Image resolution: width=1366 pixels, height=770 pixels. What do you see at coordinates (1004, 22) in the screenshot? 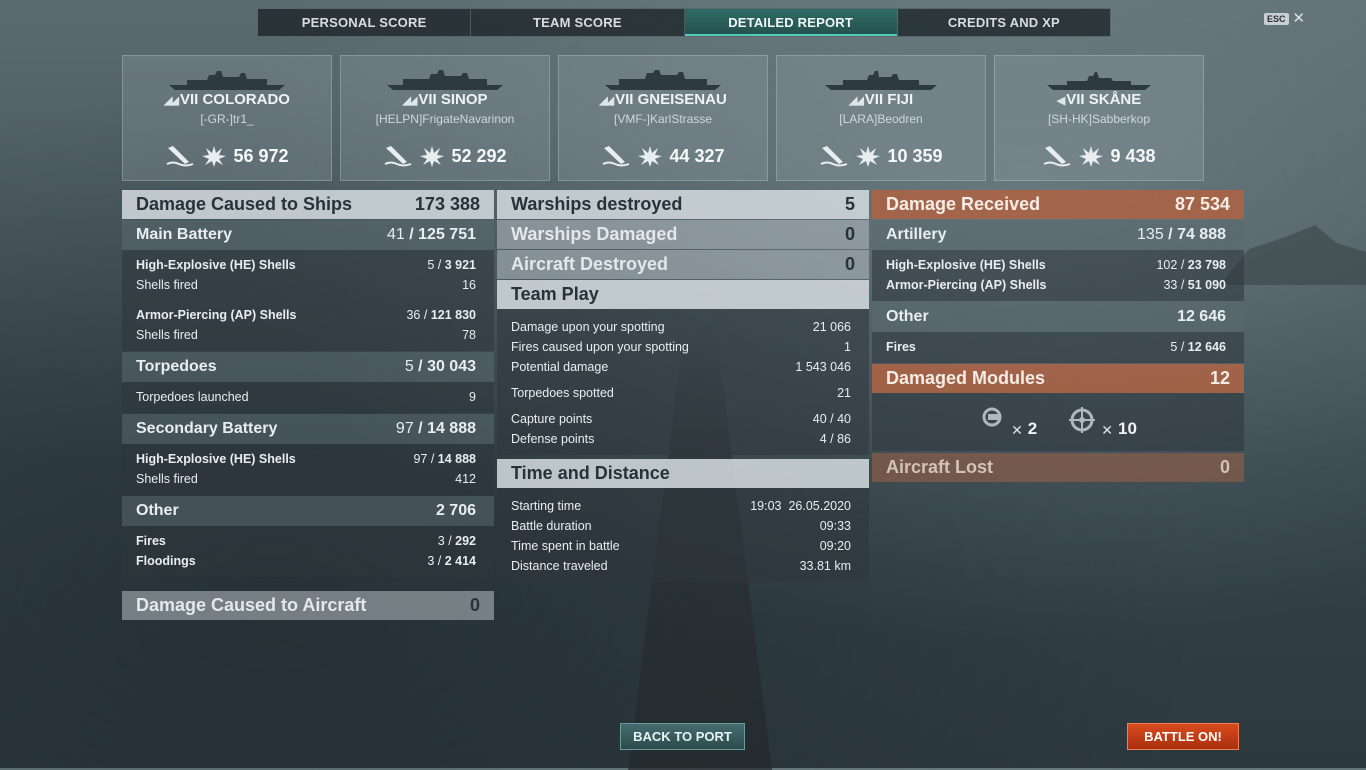
I see `tab-credits-and-xp: CREDITS AND XP` at bounding box center [1004, 22].